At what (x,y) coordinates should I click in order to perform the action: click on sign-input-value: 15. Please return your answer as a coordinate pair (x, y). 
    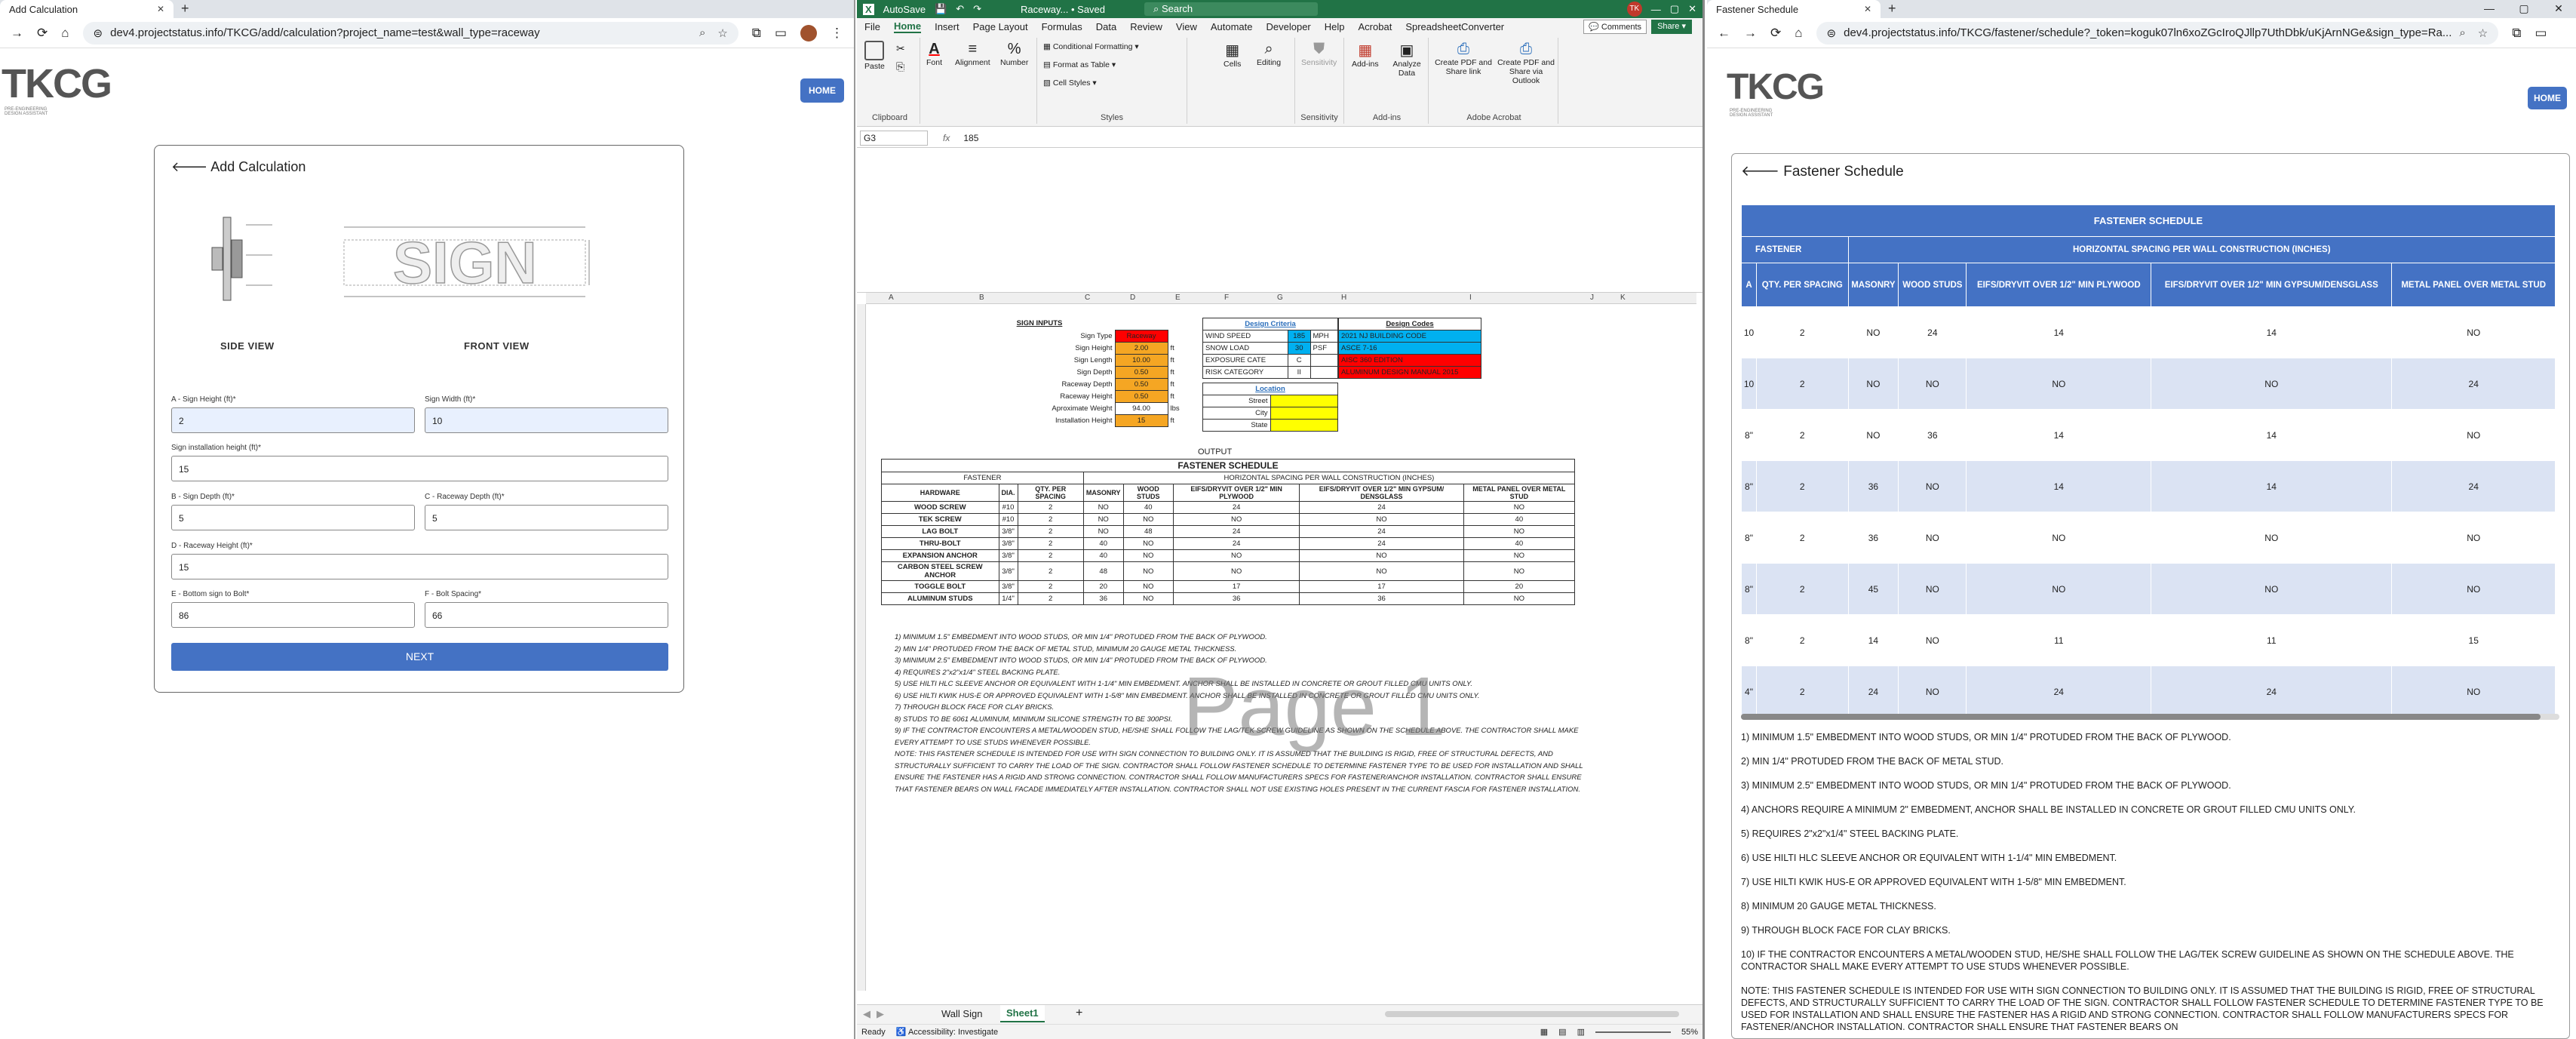
    Looking at the image, I should click on (1141, 420).